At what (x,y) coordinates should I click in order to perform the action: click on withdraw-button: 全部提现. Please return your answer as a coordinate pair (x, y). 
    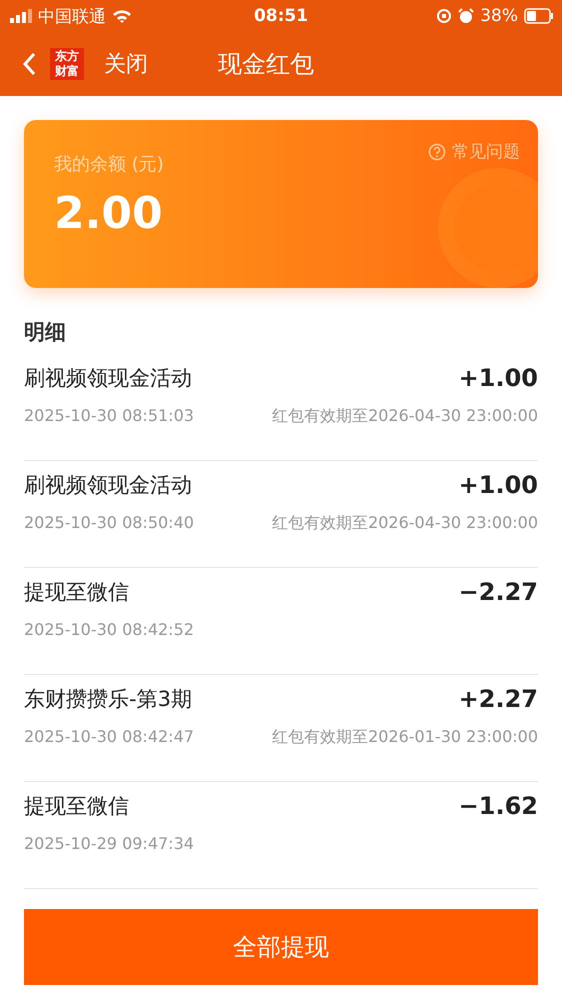
    Looking at the image, I should click on (281, 947).